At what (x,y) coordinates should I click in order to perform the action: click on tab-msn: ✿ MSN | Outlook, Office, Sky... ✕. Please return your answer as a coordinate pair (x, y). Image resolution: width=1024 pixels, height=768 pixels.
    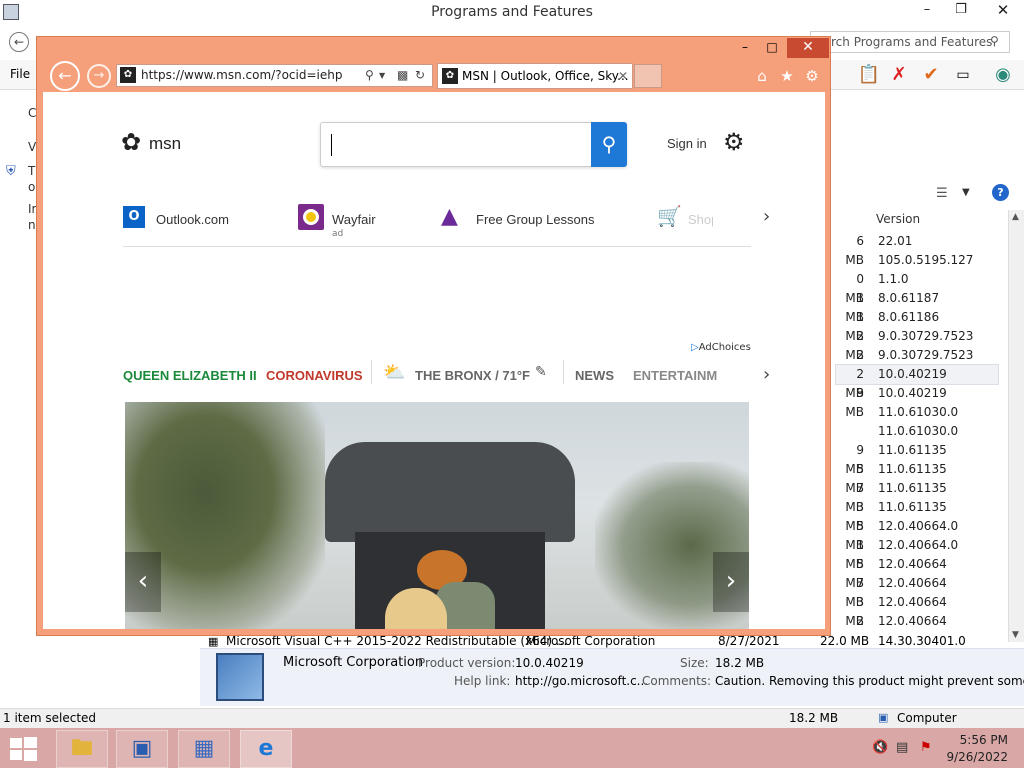
    Looking at the image, I should click on (535, 76).